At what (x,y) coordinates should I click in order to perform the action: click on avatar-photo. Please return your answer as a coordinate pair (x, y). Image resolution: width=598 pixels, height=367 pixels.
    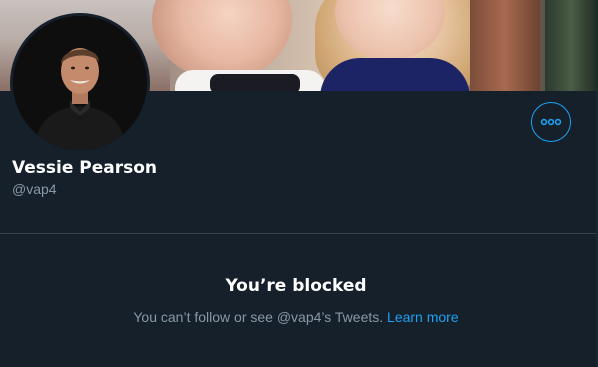
    Looking at the image, I should click on (80, 83).